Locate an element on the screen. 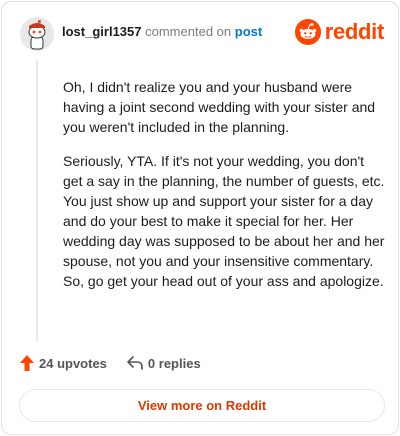 This screenshot has height=436, width=400. avatar is located at coordinates (37, 34).